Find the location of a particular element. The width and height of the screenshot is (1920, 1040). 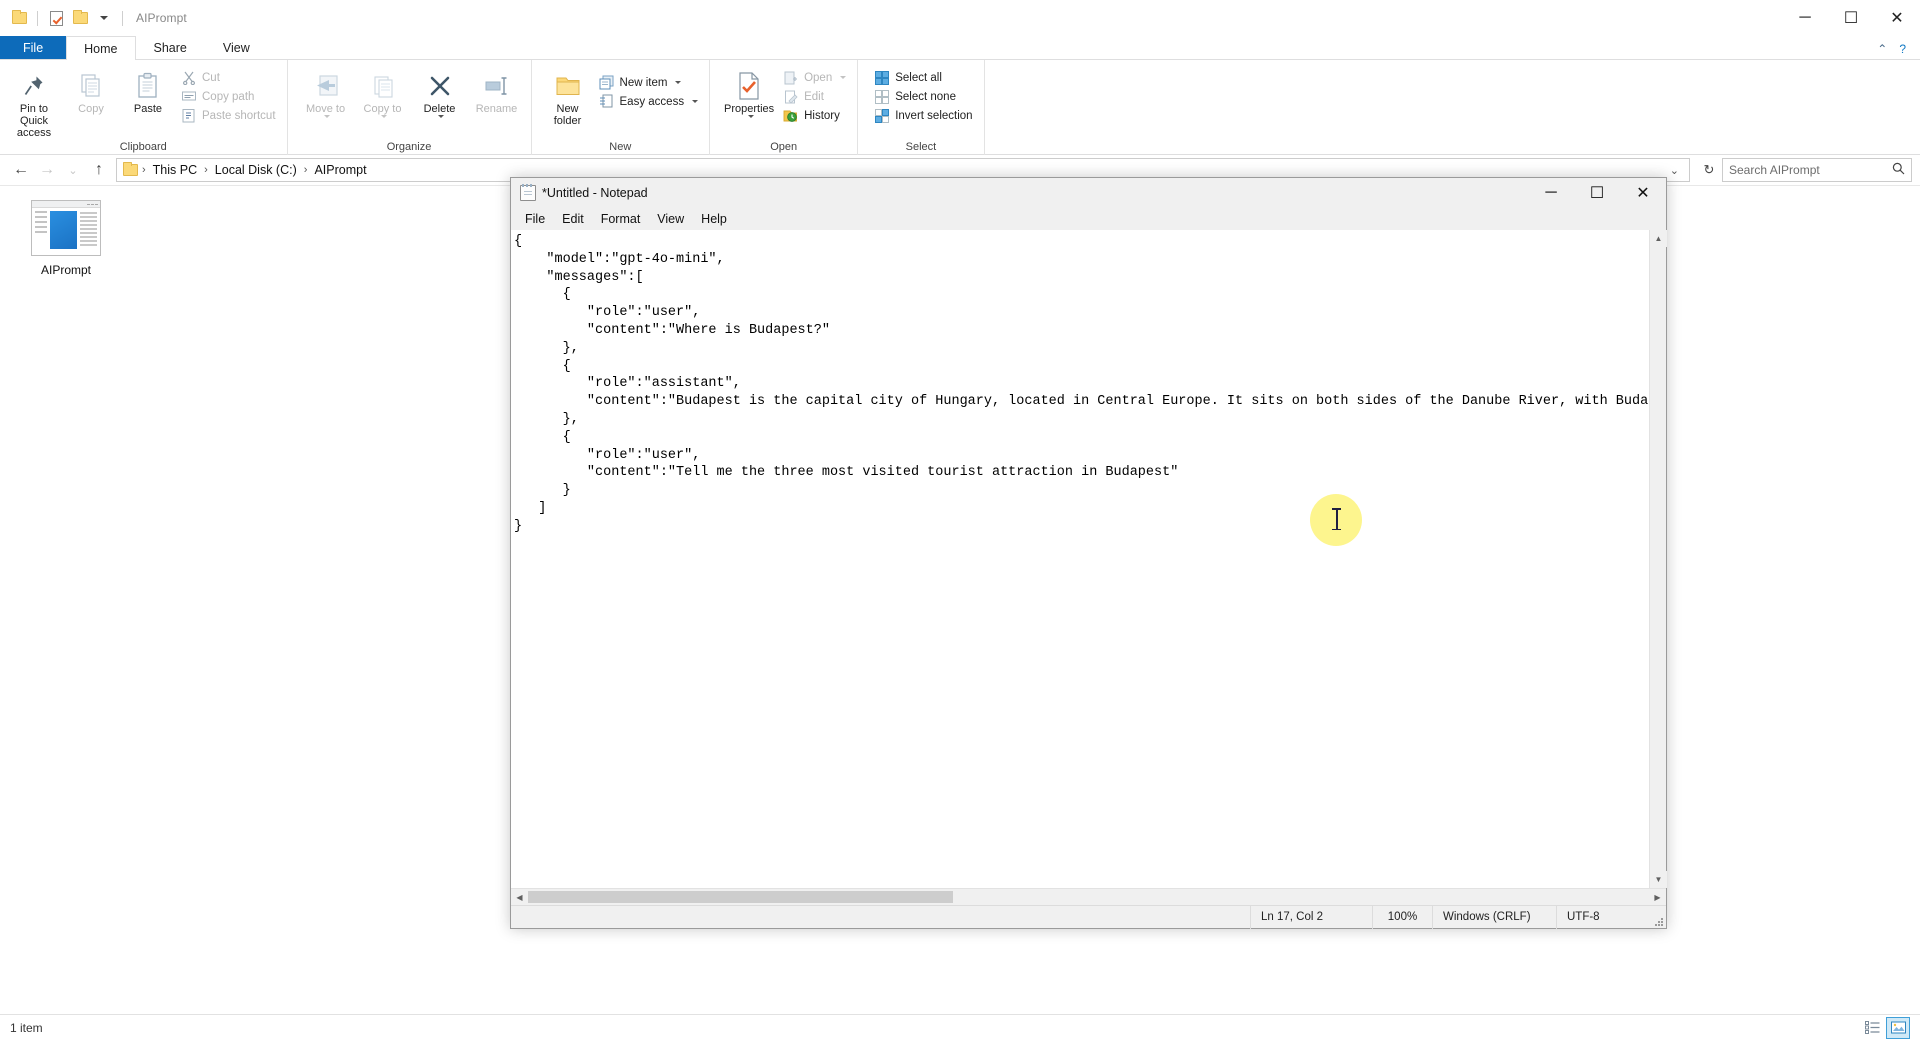

tab-view: View is located at coordinates (236, 47).